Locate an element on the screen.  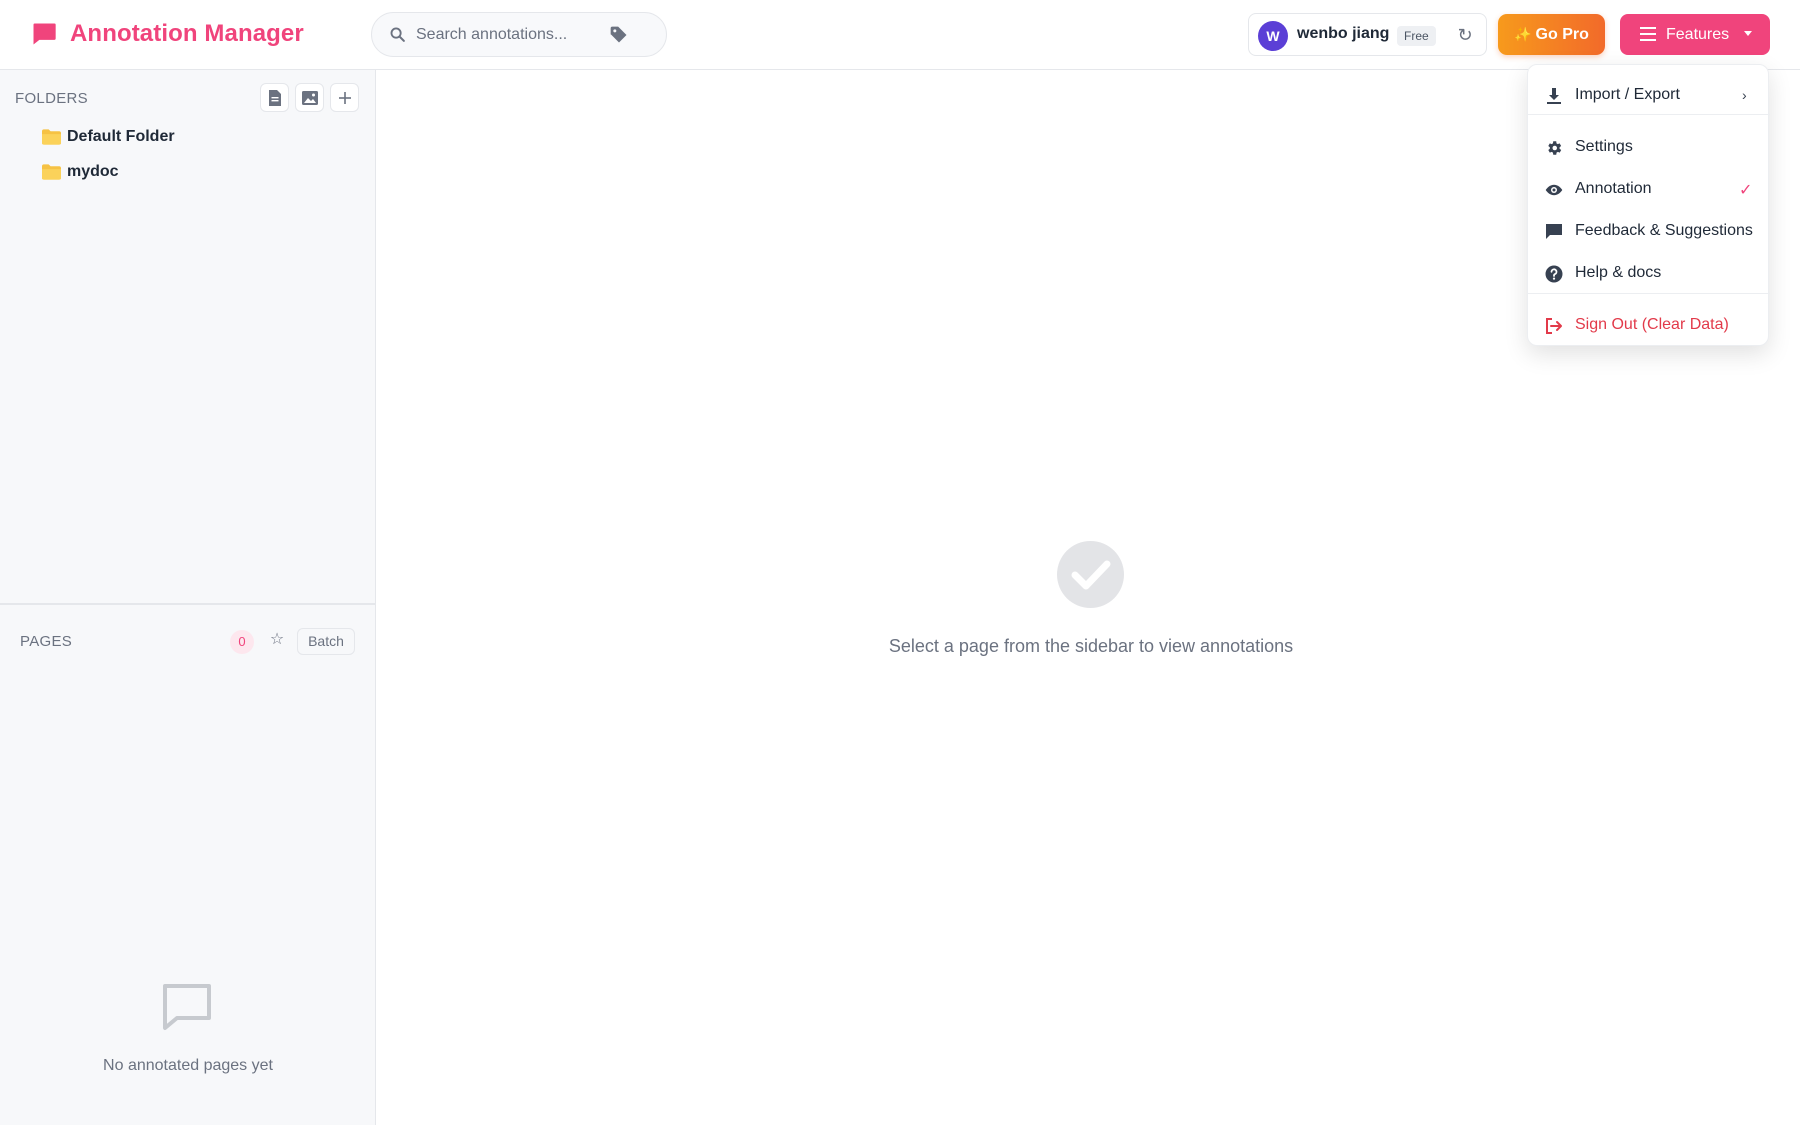
user-card: W wenbo jiang Free ↻ is located at coordinates (1367, 34).